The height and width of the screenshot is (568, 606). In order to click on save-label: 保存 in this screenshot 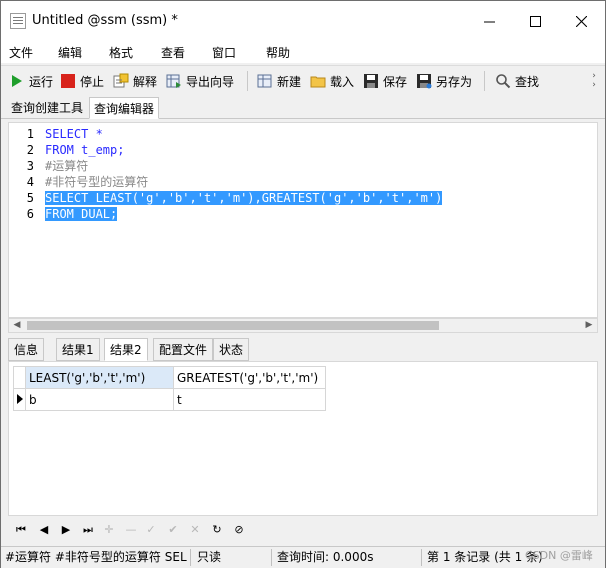, I will do `click(395, 81)`.